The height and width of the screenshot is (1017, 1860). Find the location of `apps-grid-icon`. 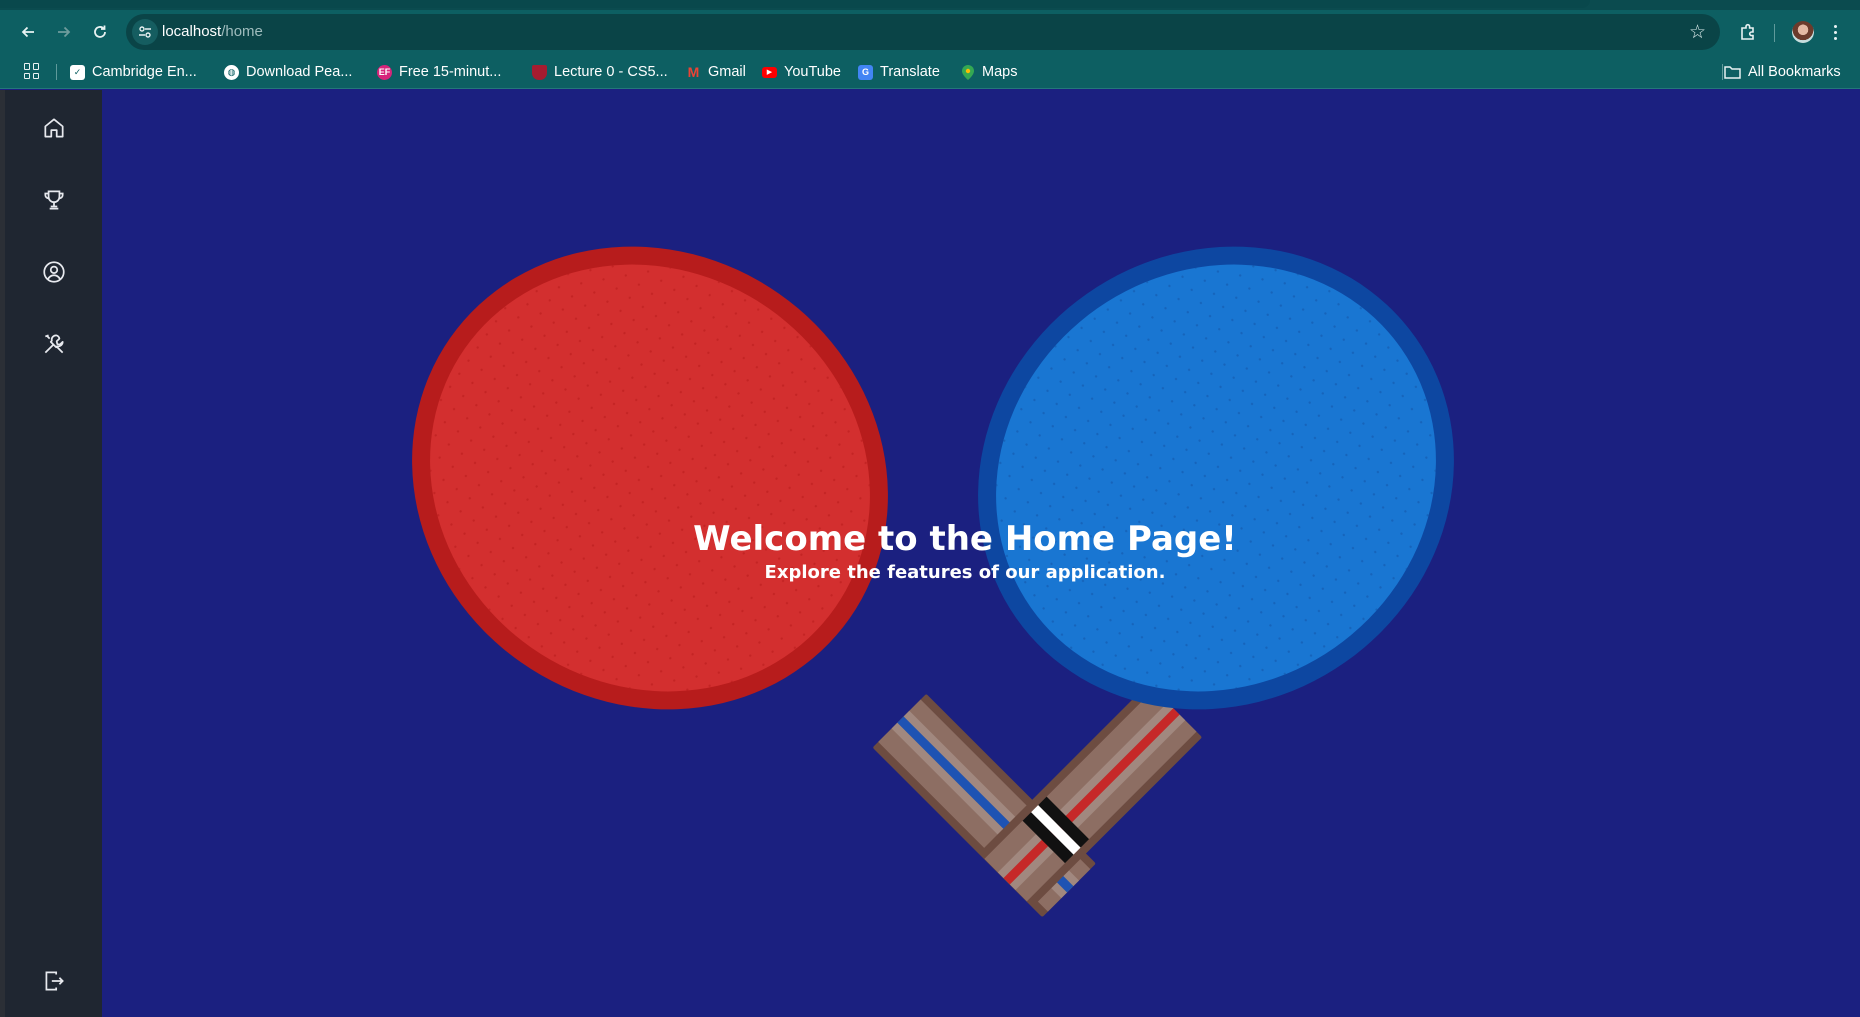

apps-grid-icon is located at coordinates (32, 71).